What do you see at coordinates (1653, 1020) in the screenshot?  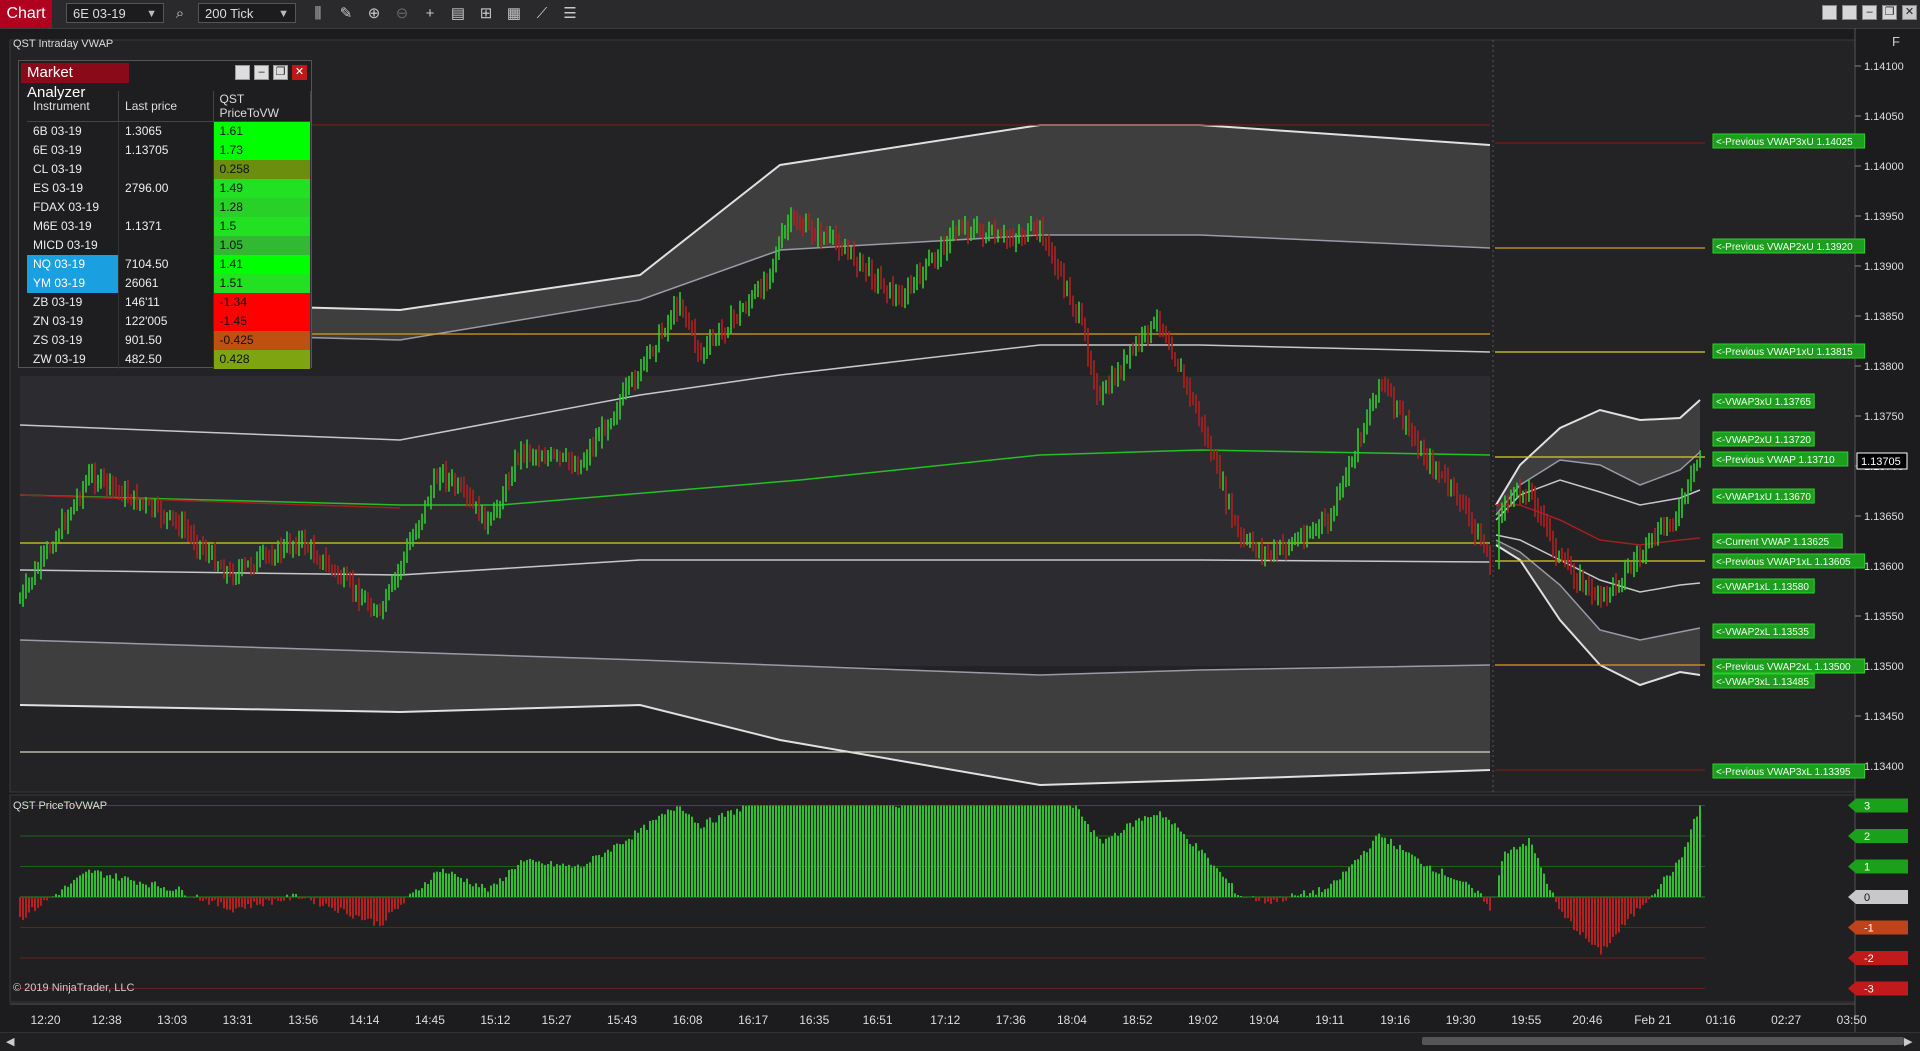 I see `time-axis-label: Feb 21` at bounding box center [1653, 1020].